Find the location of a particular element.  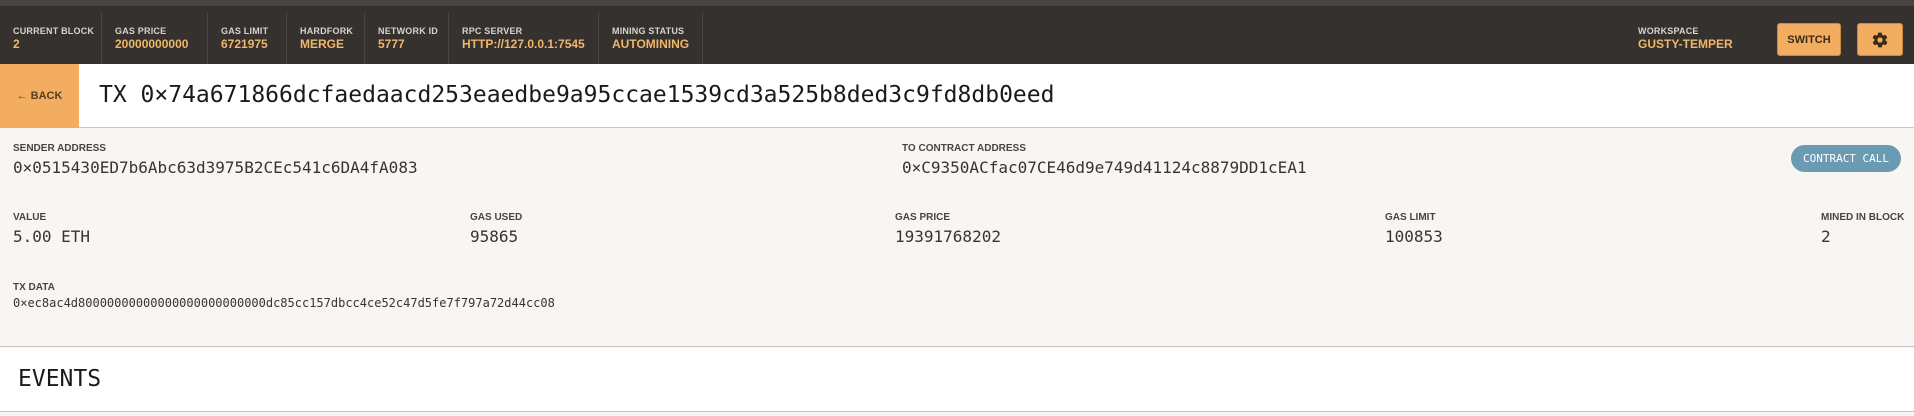

gas-limit-value: 100853 is located at coordinates (1414, 236).